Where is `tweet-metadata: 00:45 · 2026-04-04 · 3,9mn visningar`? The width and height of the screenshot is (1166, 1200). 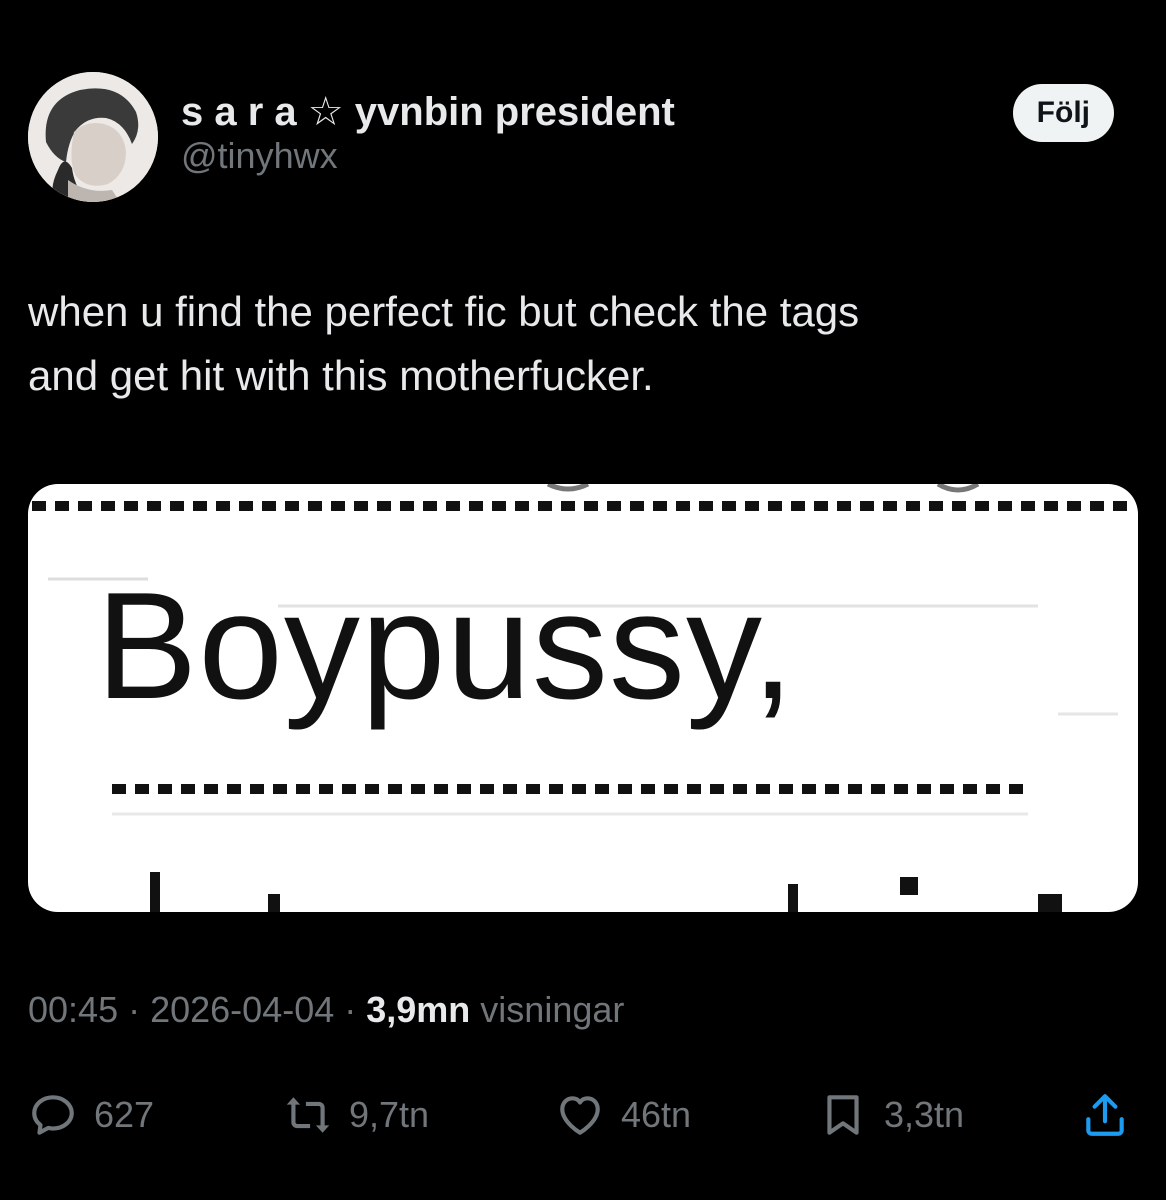 tweet-metadata: 00:45 · 2026-04-04 · 3,9mn visningar is located at coordinates (326, 1009).